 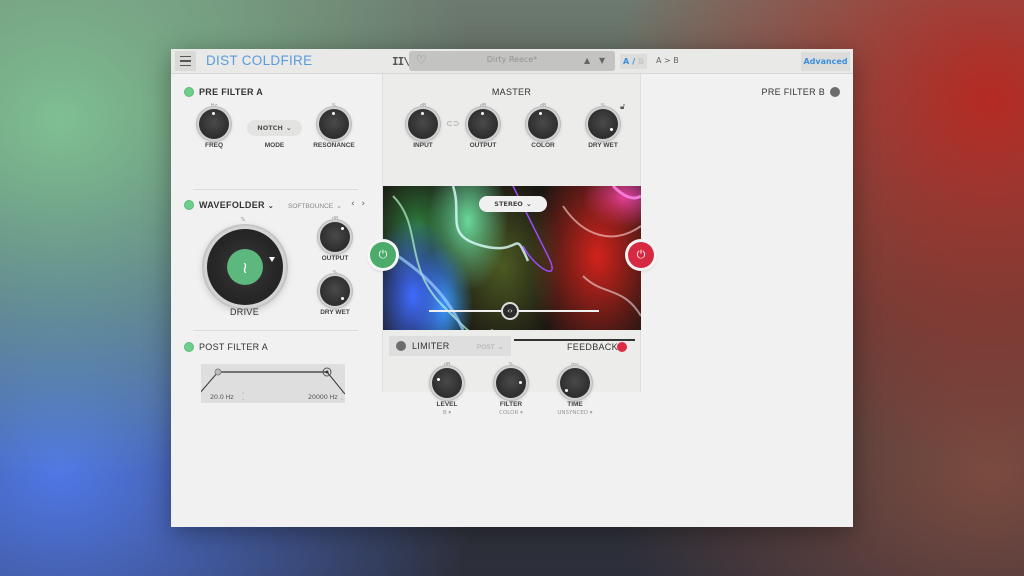 What do you see at coordinates (575, 413) in the screenshot?
I see `feedback-time-sync: UNSYNCED ▾` at bounding box center [575, 413].